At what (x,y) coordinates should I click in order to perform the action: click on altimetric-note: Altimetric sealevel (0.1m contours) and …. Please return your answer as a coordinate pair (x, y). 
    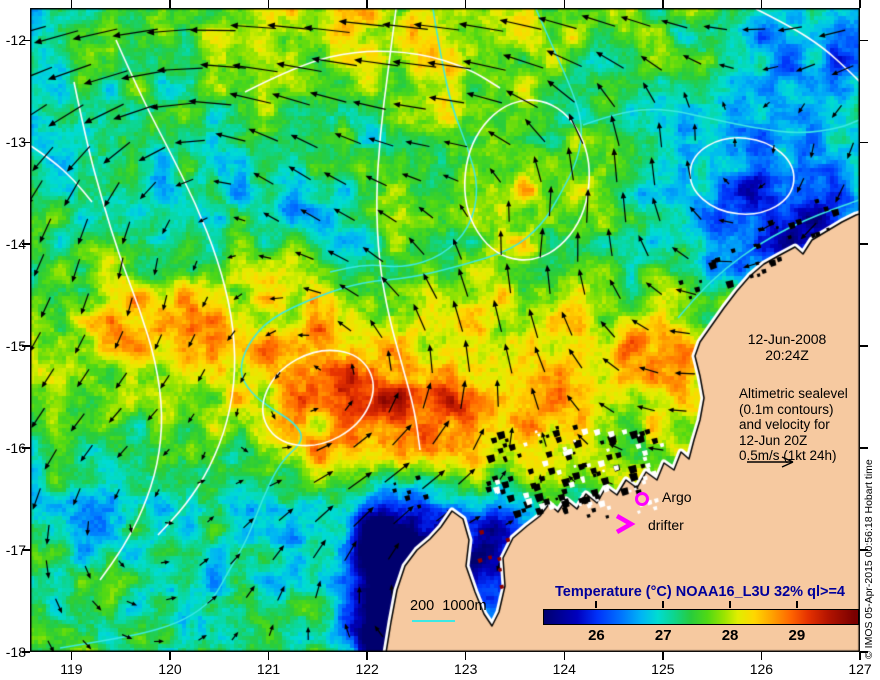
    Looking at the image, I should click on (793, 425).